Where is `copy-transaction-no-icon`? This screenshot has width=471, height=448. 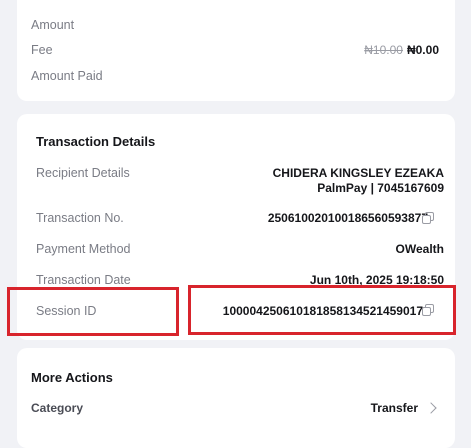
copy-transaction-no-icon is located at coordinates (428, 218).